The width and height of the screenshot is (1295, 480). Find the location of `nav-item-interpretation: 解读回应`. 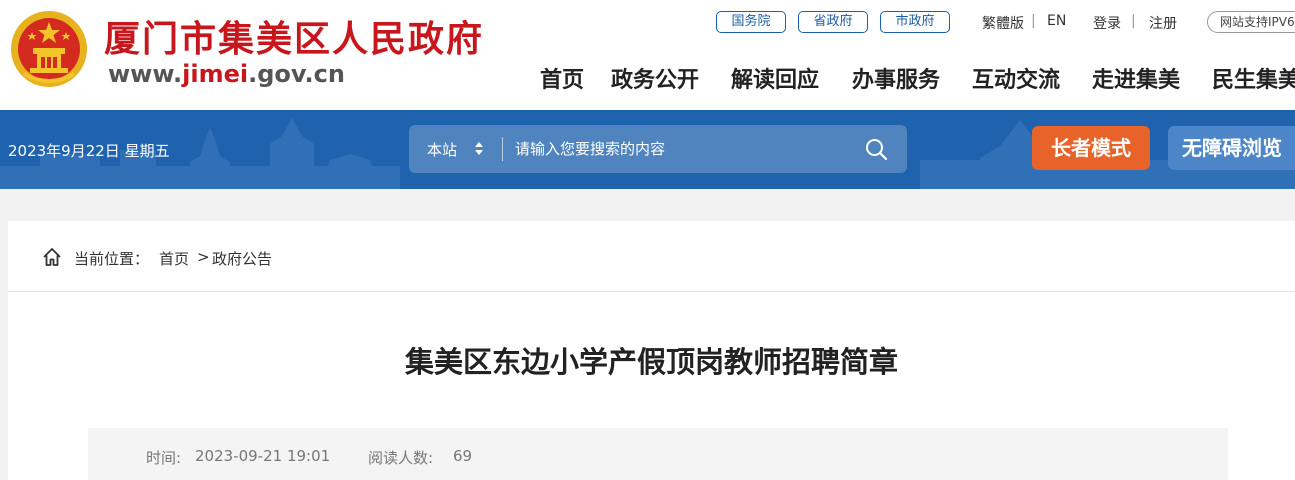

nav-item-interpretation: 解读回应 is located at coordinates (775, 78).